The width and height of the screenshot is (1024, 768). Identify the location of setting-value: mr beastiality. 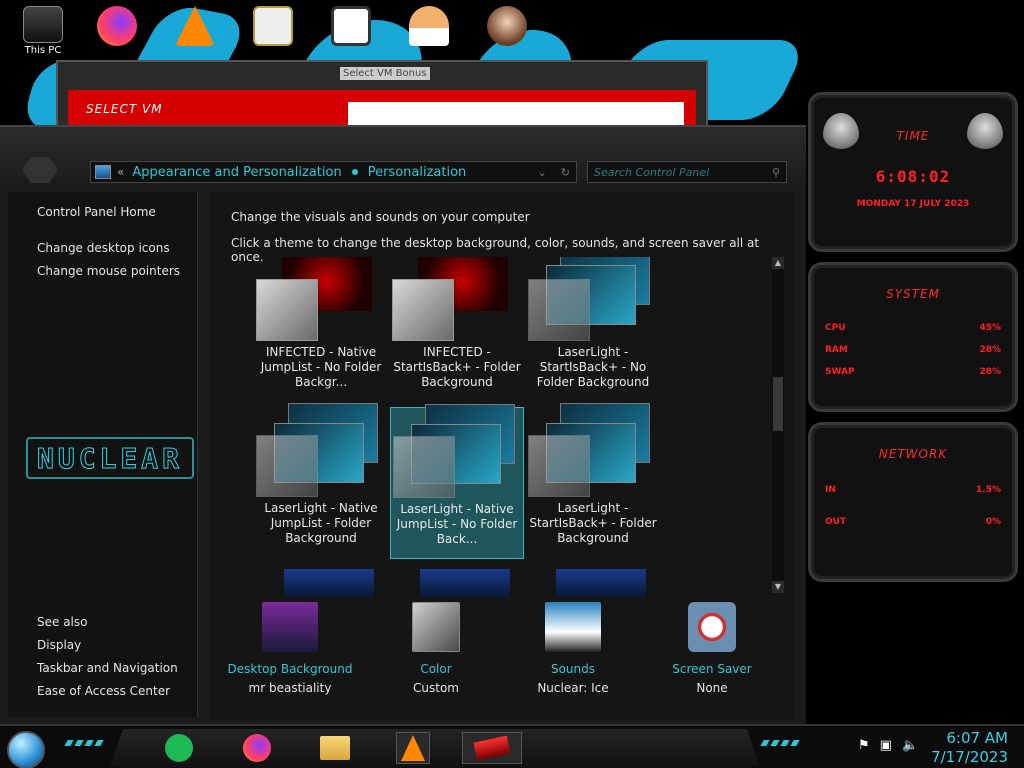
(290, 688).